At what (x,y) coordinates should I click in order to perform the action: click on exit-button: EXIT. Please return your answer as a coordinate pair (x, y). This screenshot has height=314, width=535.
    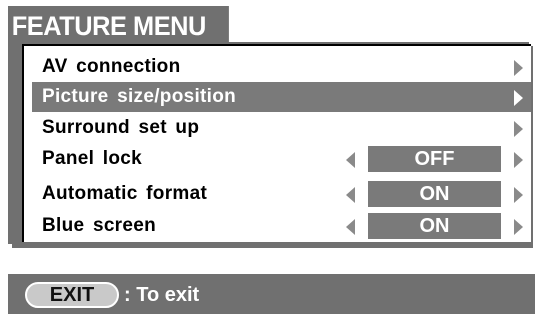
    Looking at the image, I should click on (72, 295).